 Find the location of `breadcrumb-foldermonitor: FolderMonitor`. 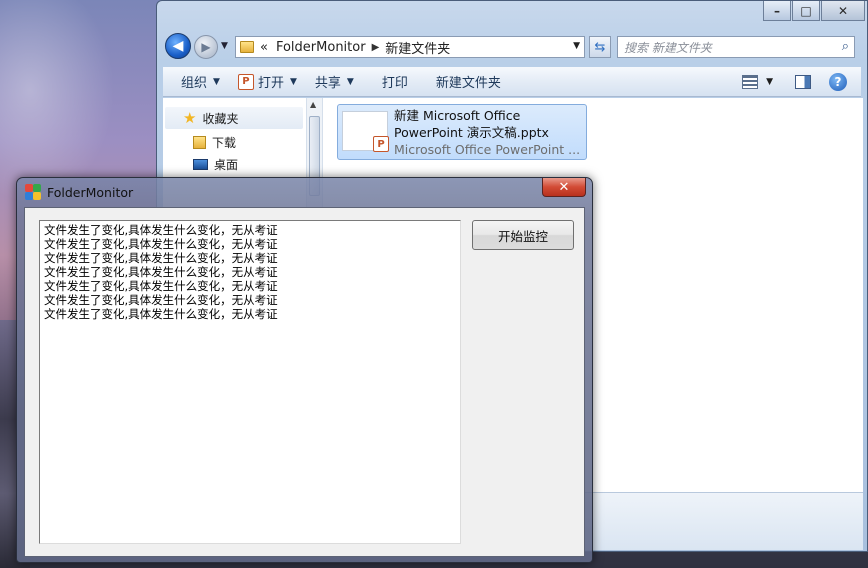

breadcrumb-foldermonitor: FolderMonitor is located at coordinates (321, 47).